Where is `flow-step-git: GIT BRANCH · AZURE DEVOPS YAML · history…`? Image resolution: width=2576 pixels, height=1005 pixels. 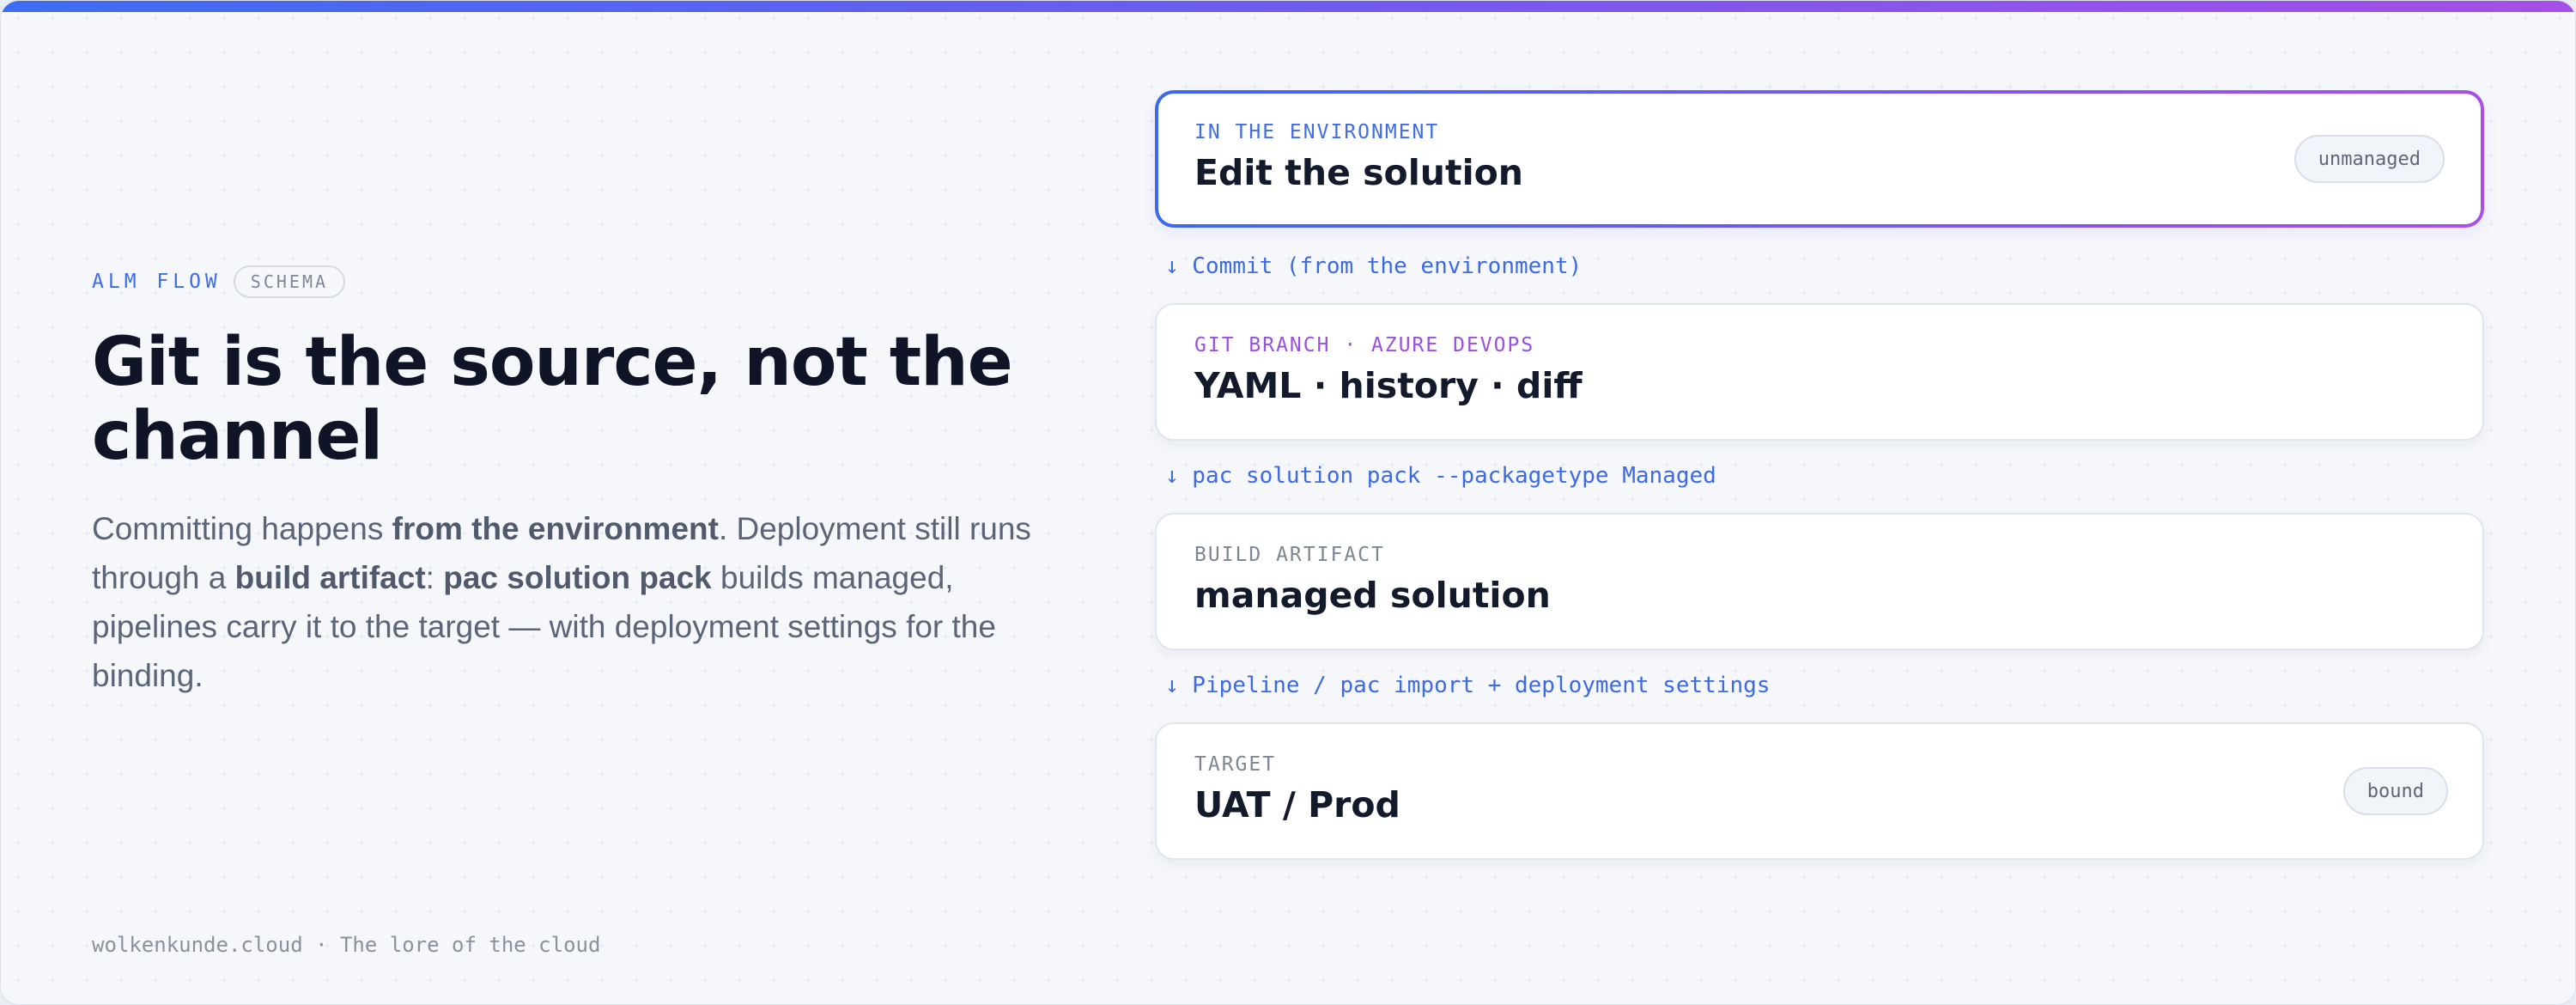
flow-step-git: GIT BRANCH · AZURE DEVOPS YAML · history… is located at coordinates (1820, 372).